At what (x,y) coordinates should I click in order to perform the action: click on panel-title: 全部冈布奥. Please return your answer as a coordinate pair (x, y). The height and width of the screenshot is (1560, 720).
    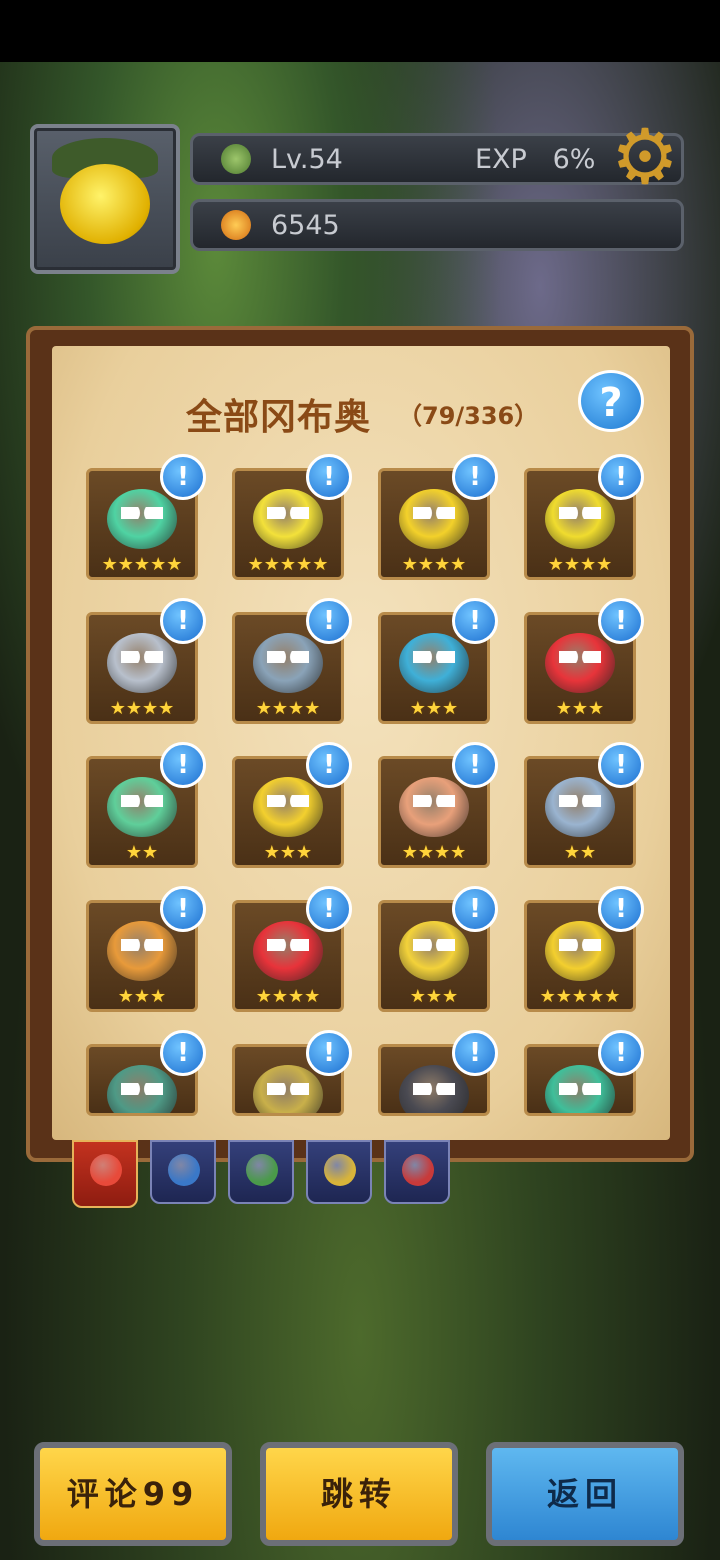
    Looking at the image, I should click on (279, 417).